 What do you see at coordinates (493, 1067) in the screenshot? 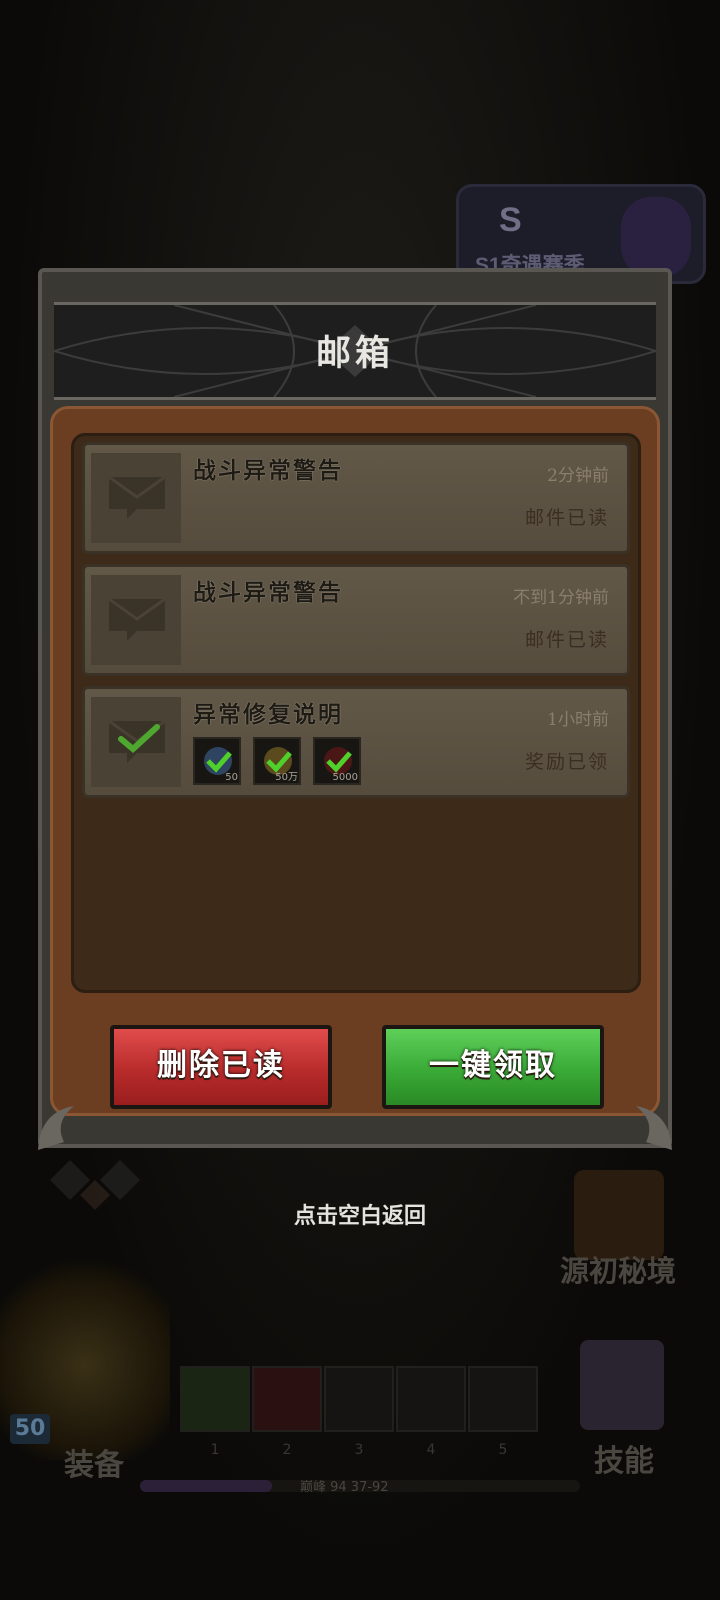
I see `claim-all-button: 一键领取` at bounding box center [493, 1067].